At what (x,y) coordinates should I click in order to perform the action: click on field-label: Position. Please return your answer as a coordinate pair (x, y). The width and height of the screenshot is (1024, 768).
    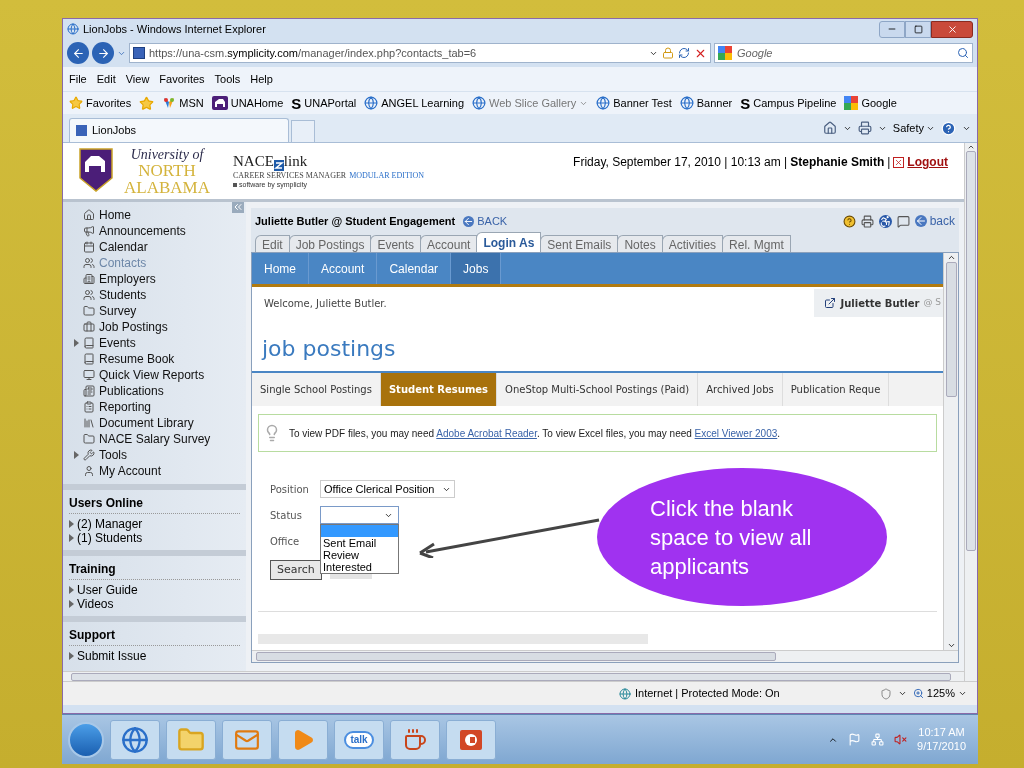
    Looking at the image, I should click on (290, 489).